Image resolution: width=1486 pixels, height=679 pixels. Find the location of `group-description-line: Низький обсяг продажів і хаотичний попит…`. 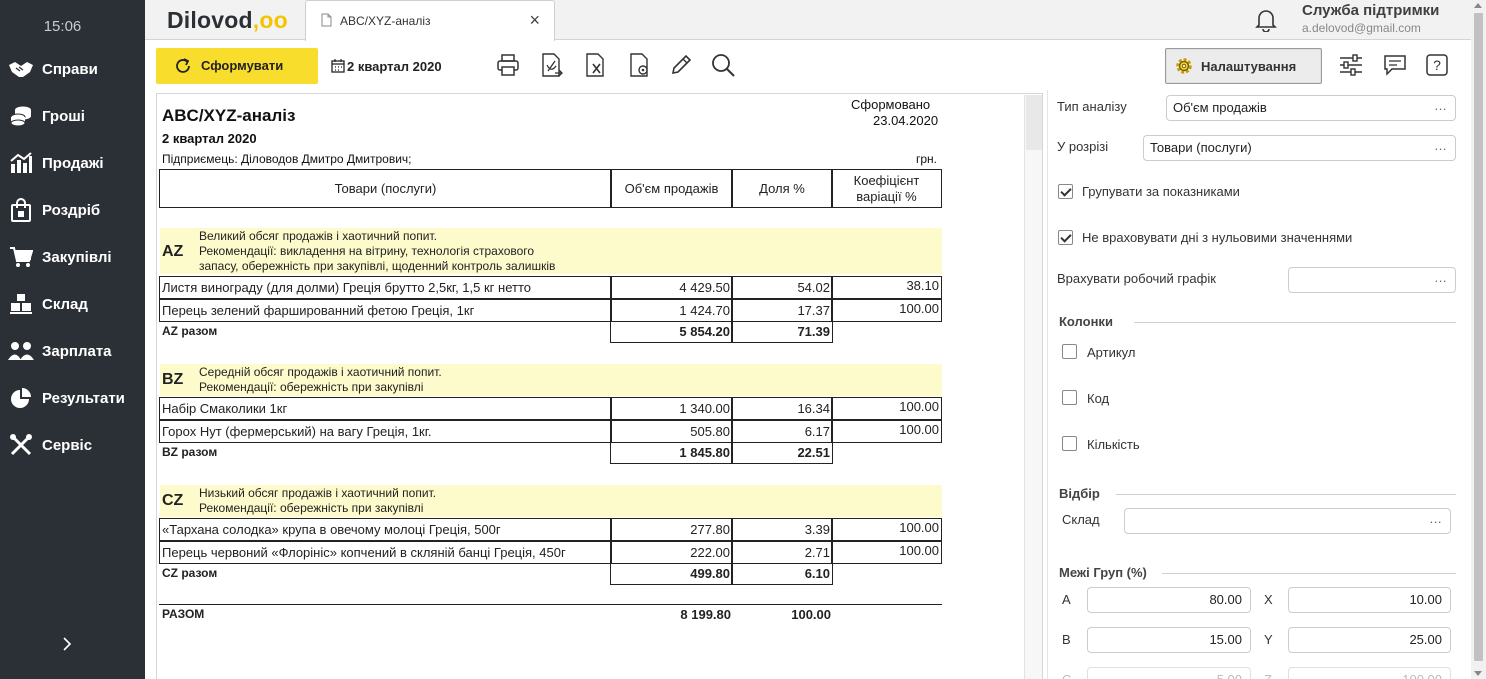

group-description-line: Низький обсяг продажів і хаотичний попит… is located at coordinates (318, 493).